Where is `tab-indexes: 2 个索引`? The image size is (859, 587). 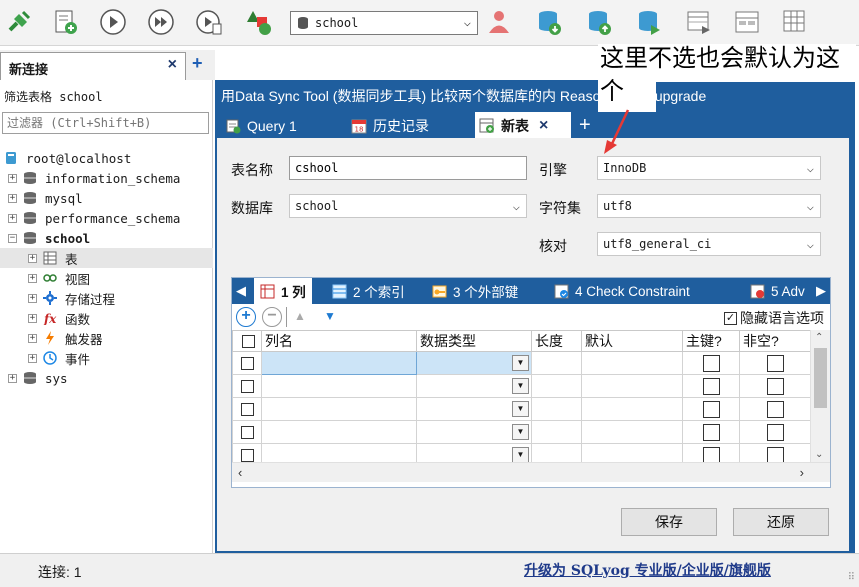
tab-indexes: 2 个索引 is located at coordinates (368, 291).